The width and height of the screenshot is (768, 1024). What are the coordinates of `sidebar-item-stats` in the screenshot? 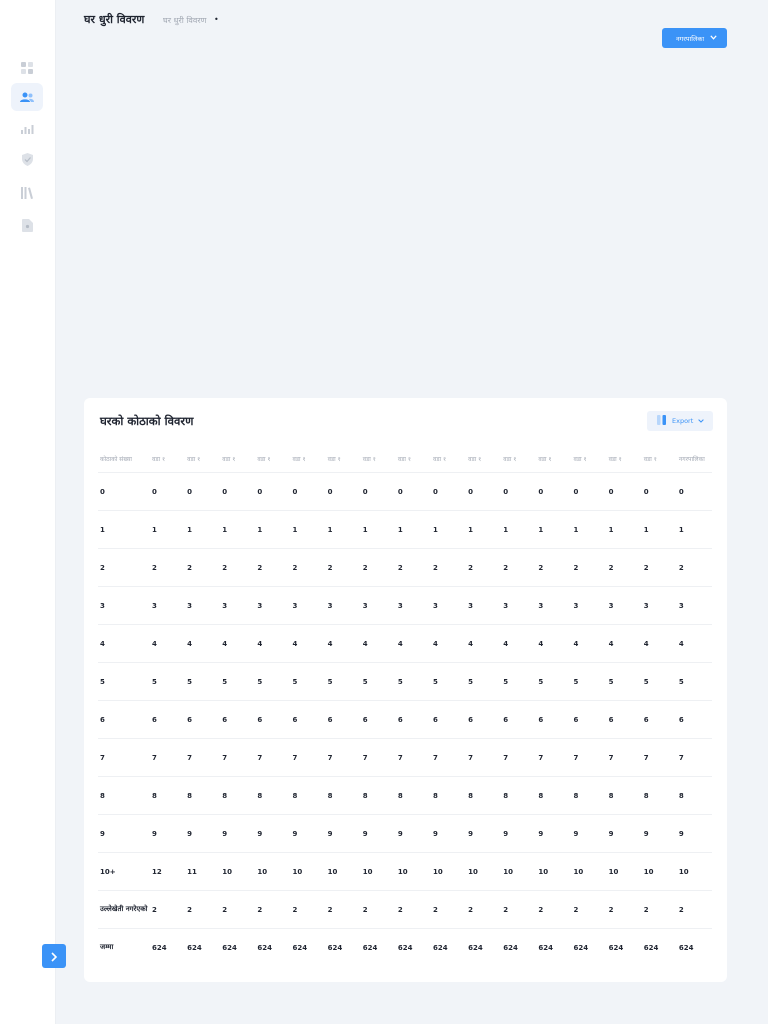 It's located at (27, 128).